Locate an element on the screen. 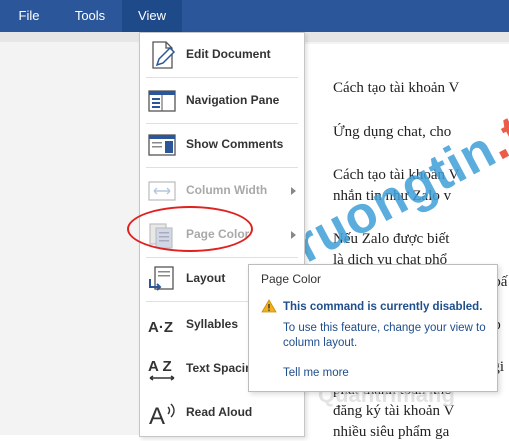  menu-item-label: Show Comments is located at coordinates (235, 144).